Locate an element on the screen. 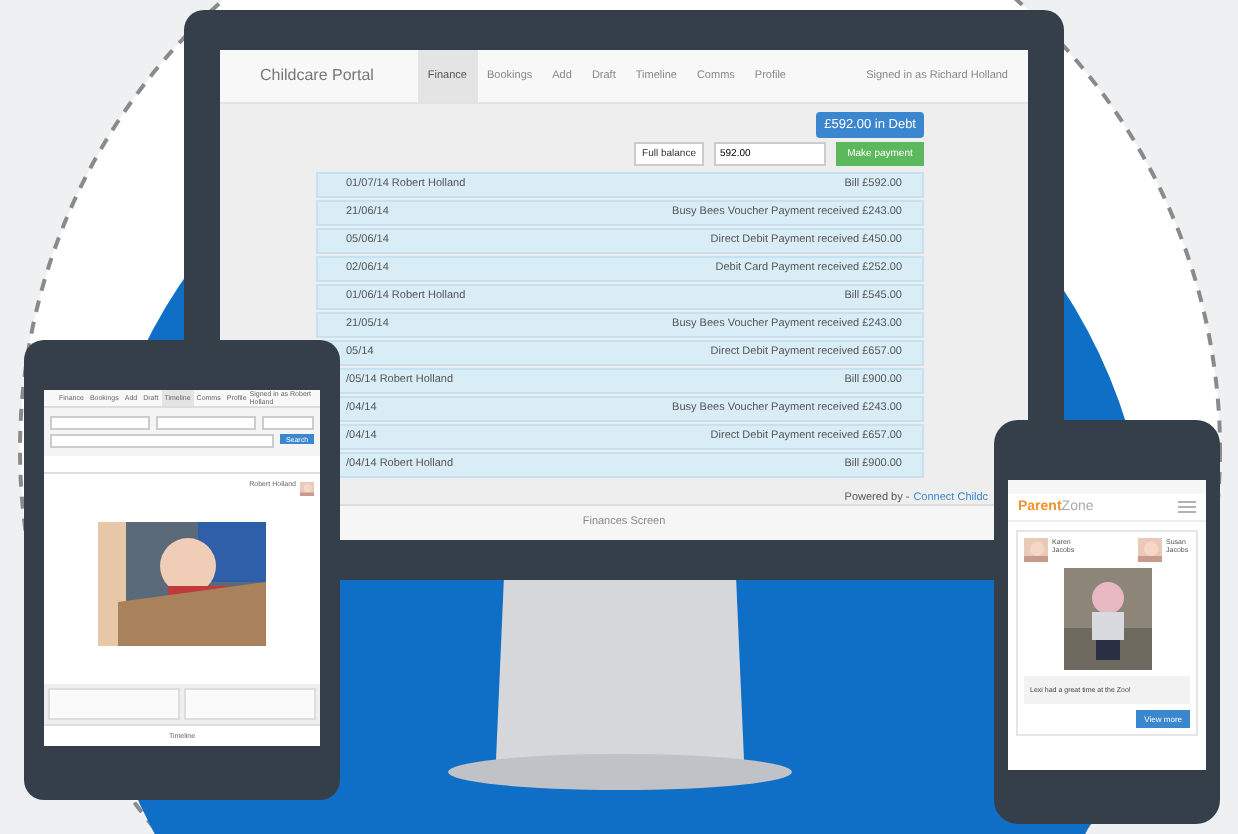 This screenshot has width=1238, height=834. brand-name: Childcare Portal is located at coordinates (317, 75).